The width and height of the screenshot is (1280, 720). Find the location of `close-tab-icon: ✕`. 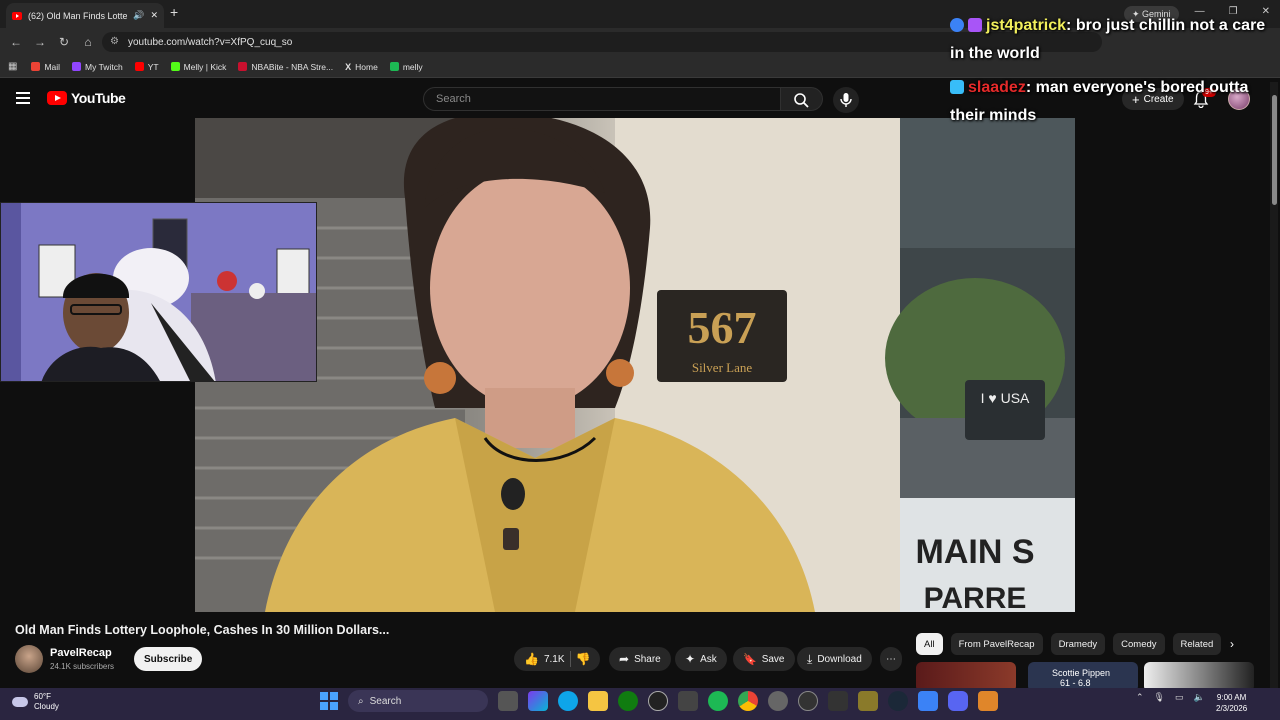

close-tab-icon: ✕ is located at coordinates (154, 15).